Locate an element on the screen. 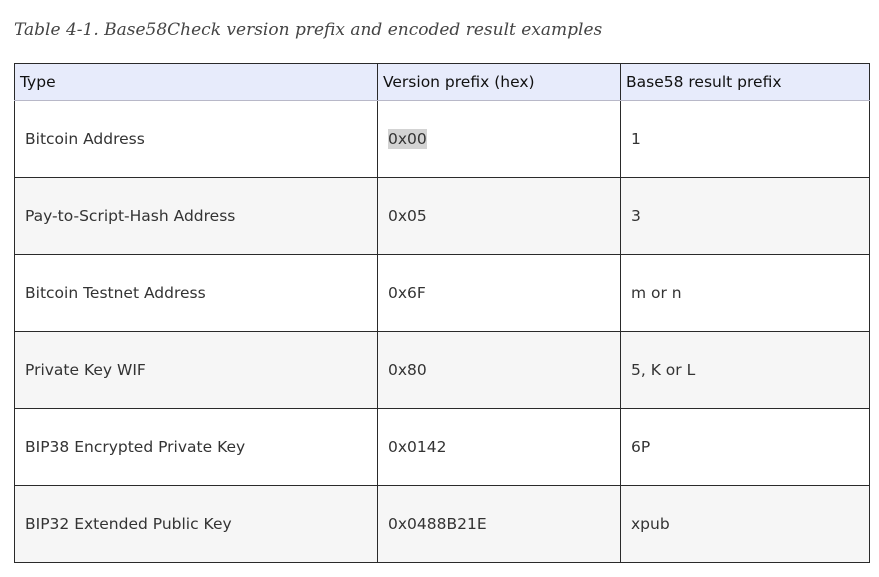  header-base58-result-prefix: Base58 result prefix is located at coordinates (745, 82).